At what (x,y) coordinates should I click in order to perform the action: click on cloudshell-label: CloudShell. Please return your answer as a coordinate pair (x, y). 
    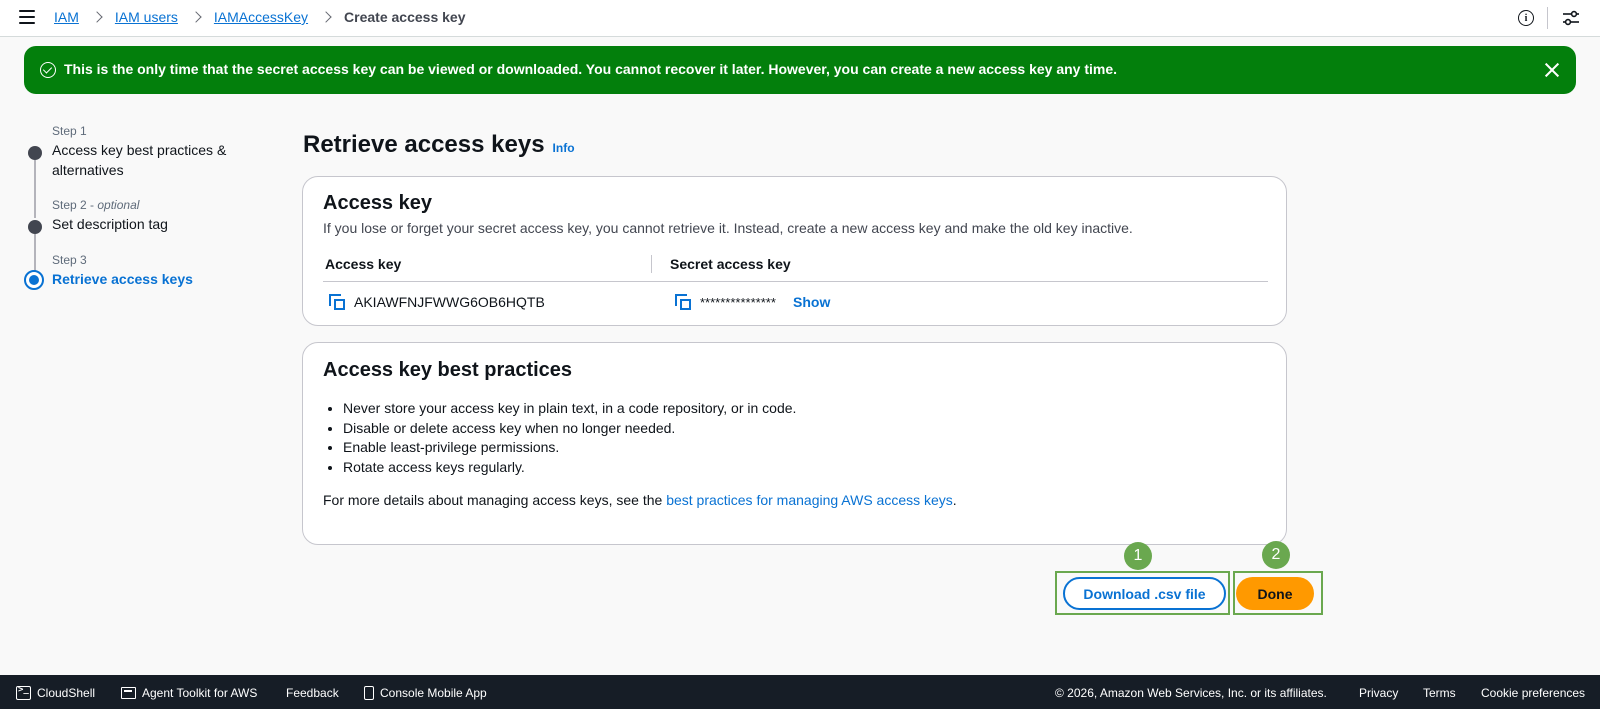
    Looking at the image, I should click on (66, 693).